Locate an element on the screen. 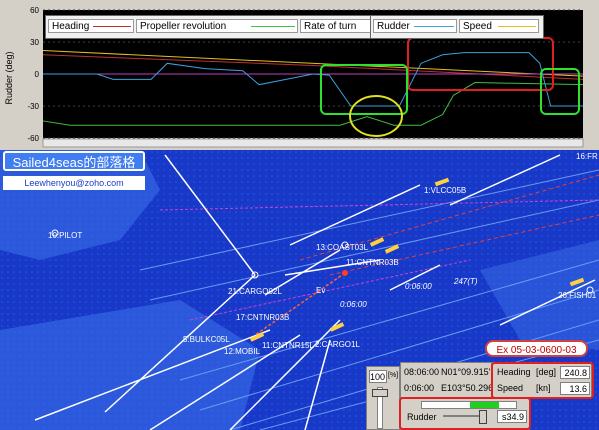 The width and height of the screenshot is (599, 430). vessel-label: 11:CNTNR15L is located at coordinates (288, 345).